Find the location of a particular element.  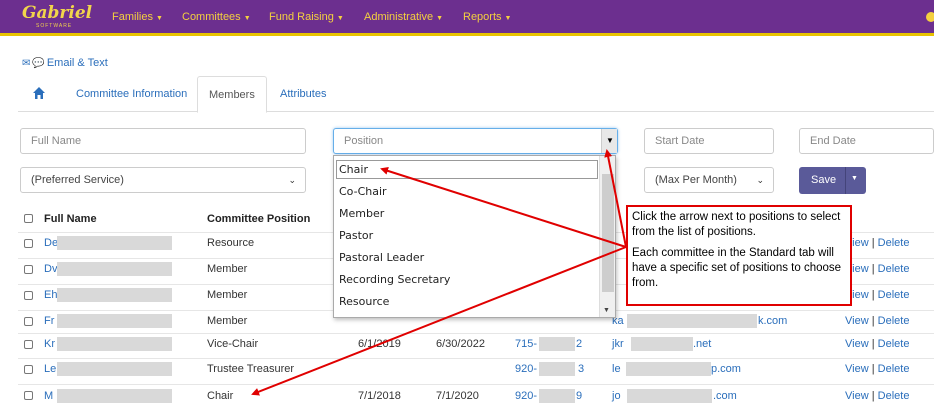

menu-fund-raising: Fund Raising ▼ is located at coordinates (306, 17).